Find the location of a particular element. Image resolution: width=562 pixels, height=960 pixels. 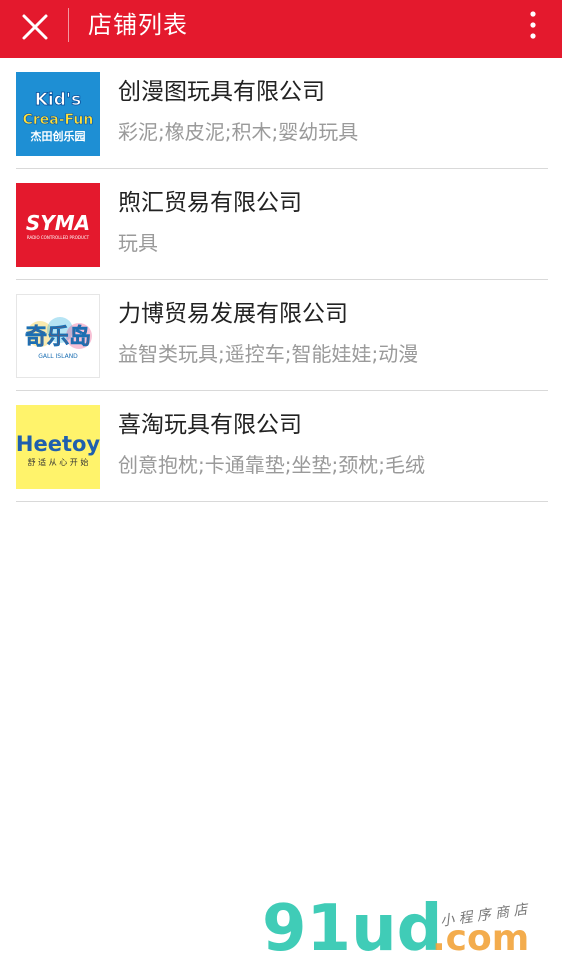

svg-text: .com is located at coordinates (480, 937).